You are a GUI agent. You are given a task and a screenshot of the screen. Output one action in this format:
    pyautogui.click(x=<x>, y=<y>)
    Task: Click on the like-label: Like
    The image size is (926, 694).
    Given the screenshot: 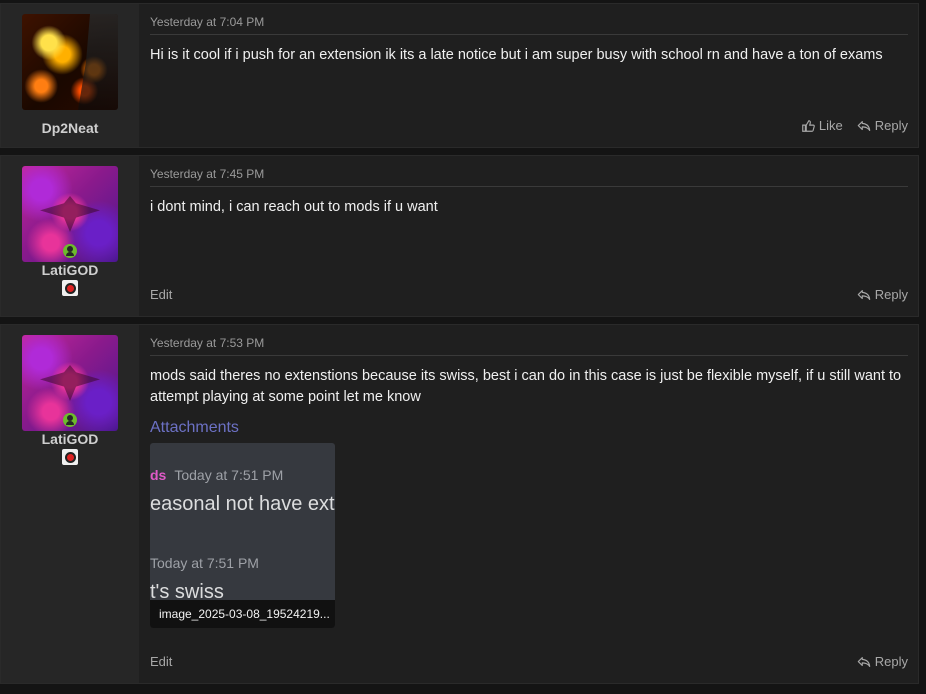 What is the action you would take?
    pyautogui.click(x=830, y=125)
    